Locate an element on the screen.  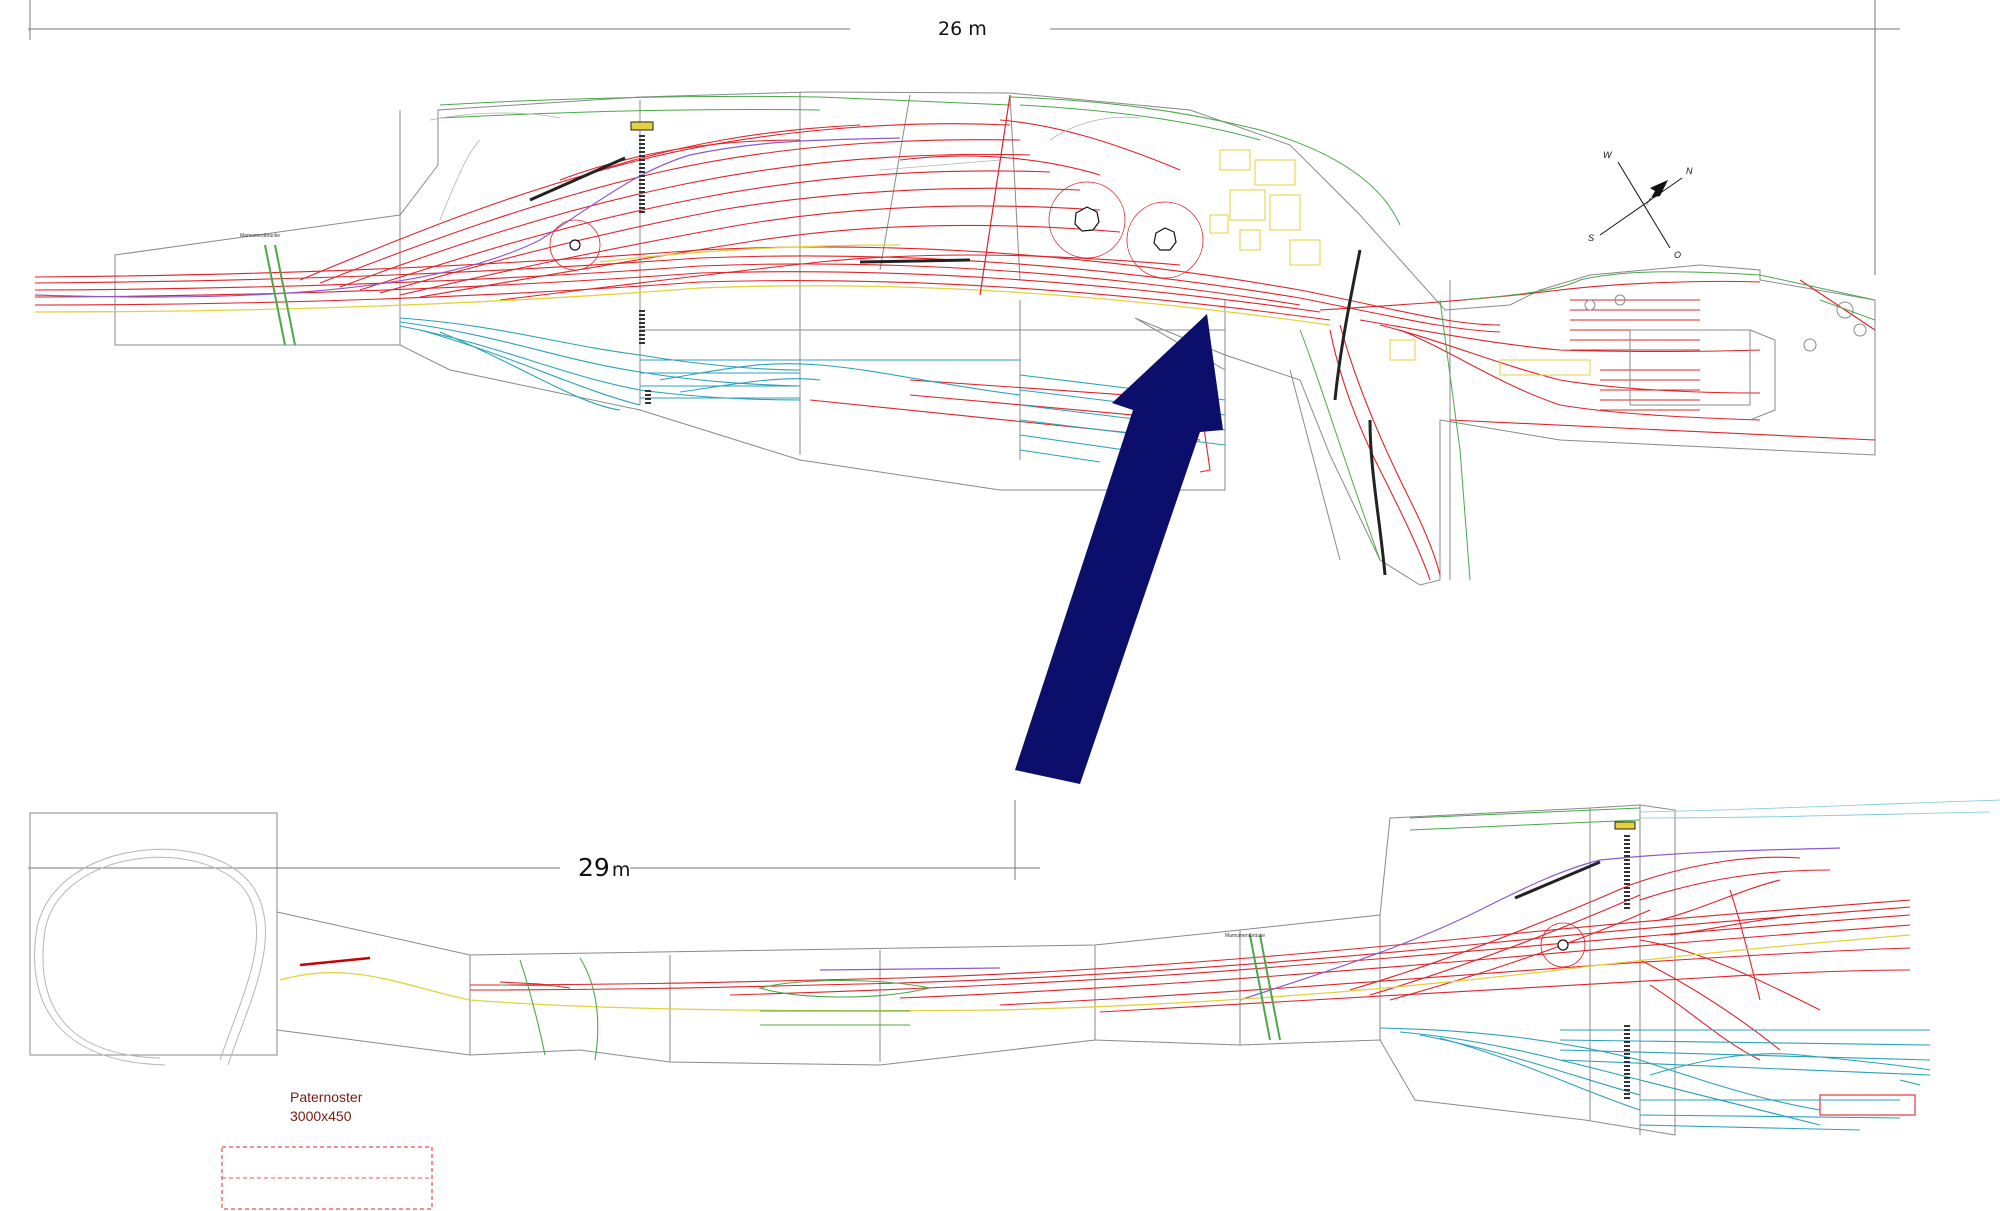
bottom-cyan-lines is located at coordinates (1819, 809).